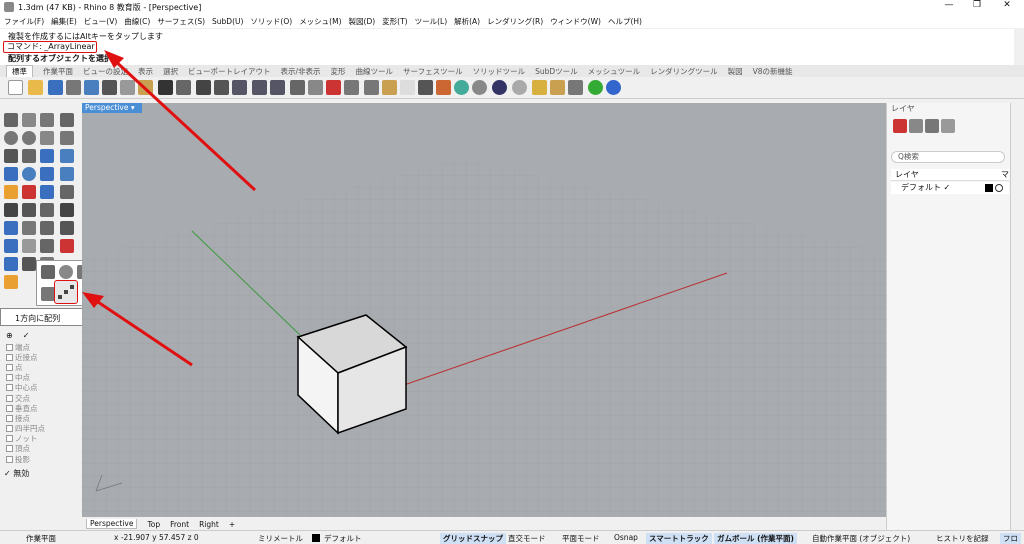 The width and height of the screenshot is (1024, 544). Describe the element at coordinates (755, 538) in the screenshot. I see `status-gumball: ガムボール (作業平面)` at that location.